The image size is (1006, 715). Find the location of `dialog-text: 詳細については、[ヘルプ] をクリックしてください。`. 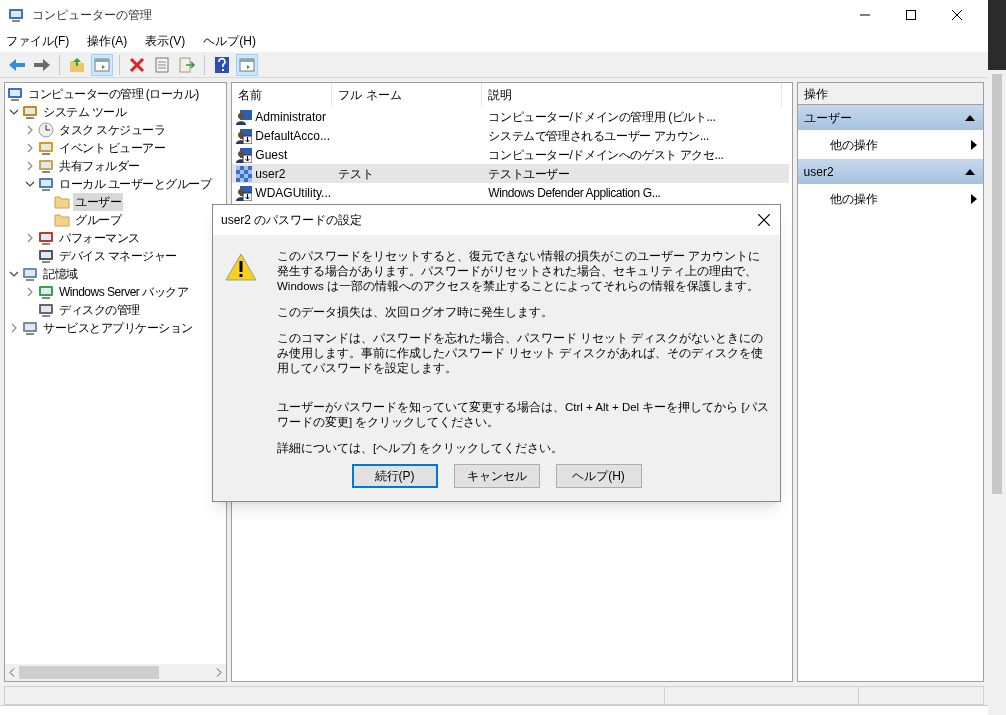

dialog-text: 詳細については、[ヘルプ] をクリックしてください。 is located at coordinates (420, 448).